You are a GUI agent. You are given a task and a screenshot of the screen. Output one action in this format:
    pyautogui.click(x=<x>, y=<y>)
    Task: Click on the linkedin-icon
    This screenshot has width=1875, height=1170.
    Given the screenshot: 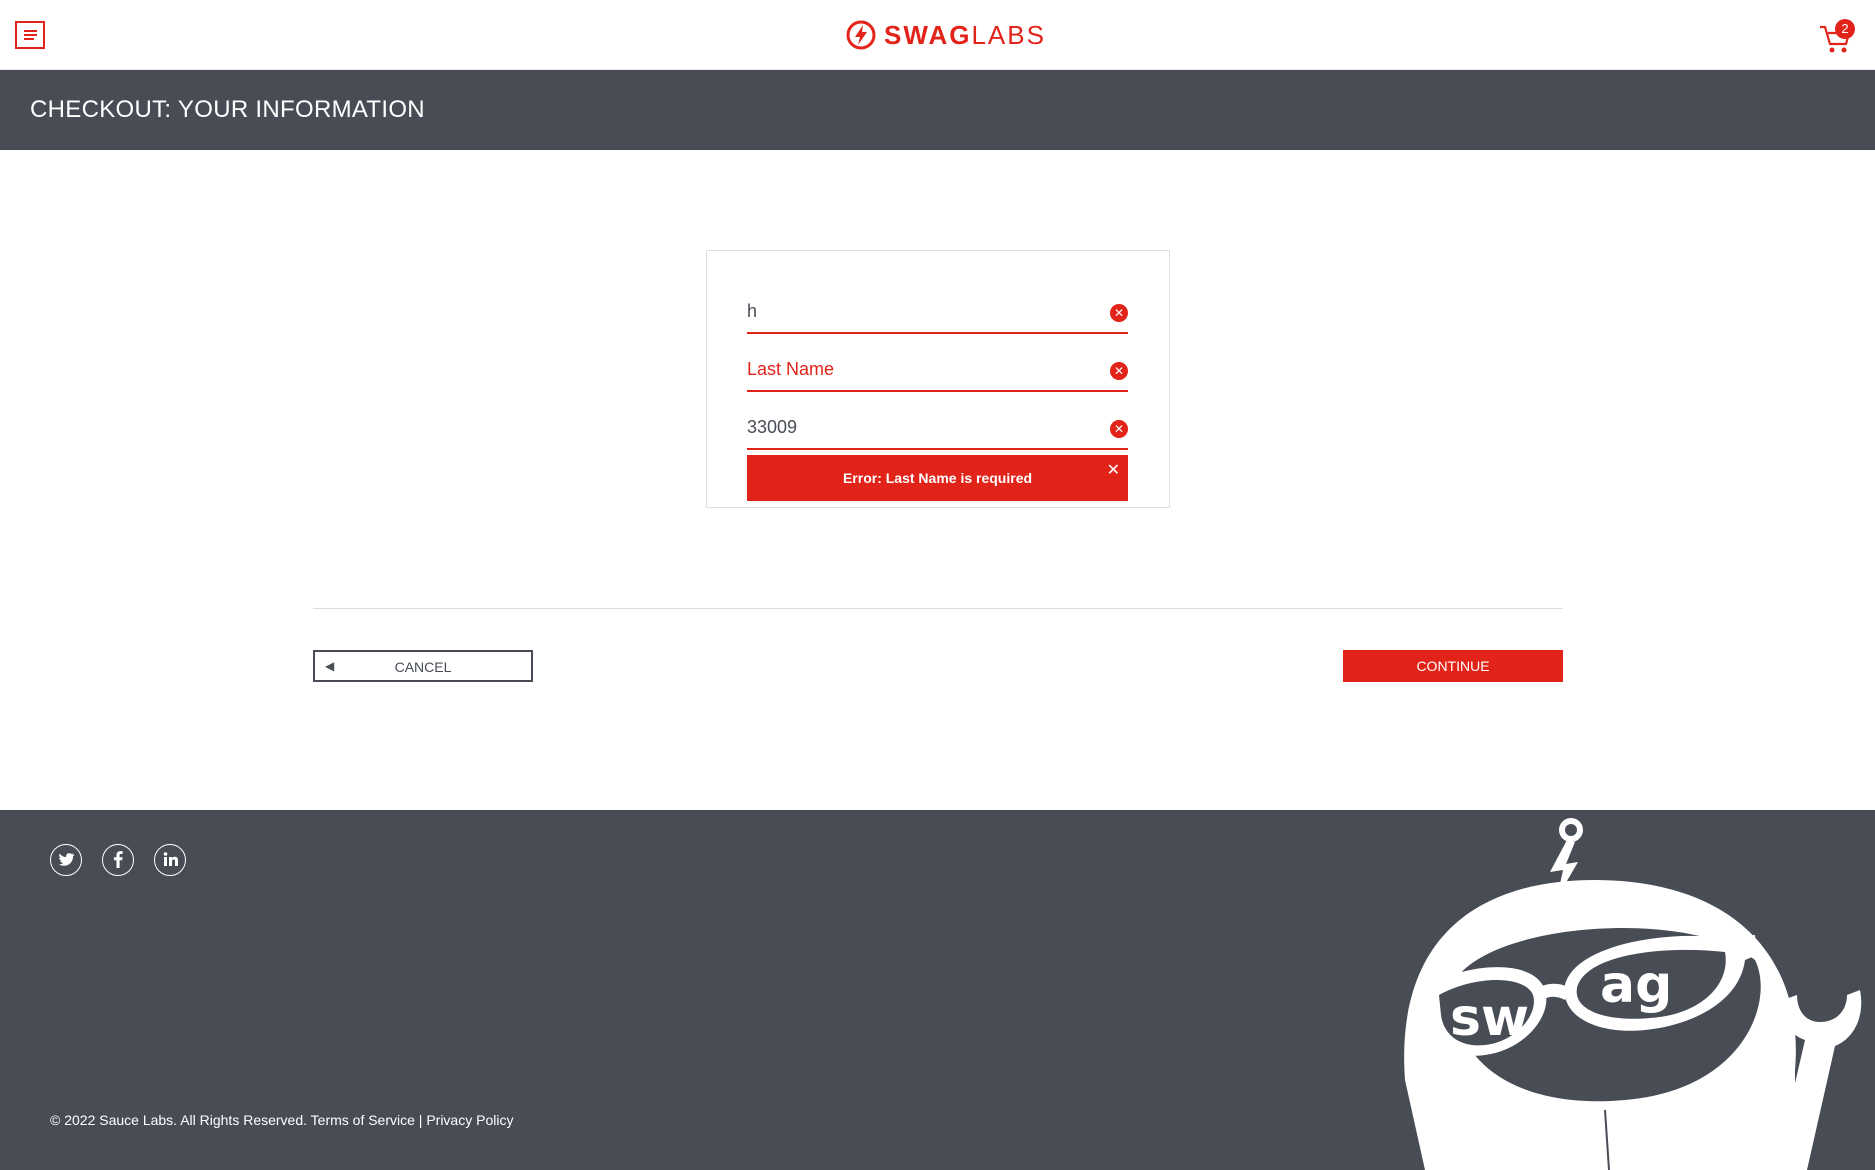 What is the action you would take?
    pyautogui.click(x=170, y=860)
    